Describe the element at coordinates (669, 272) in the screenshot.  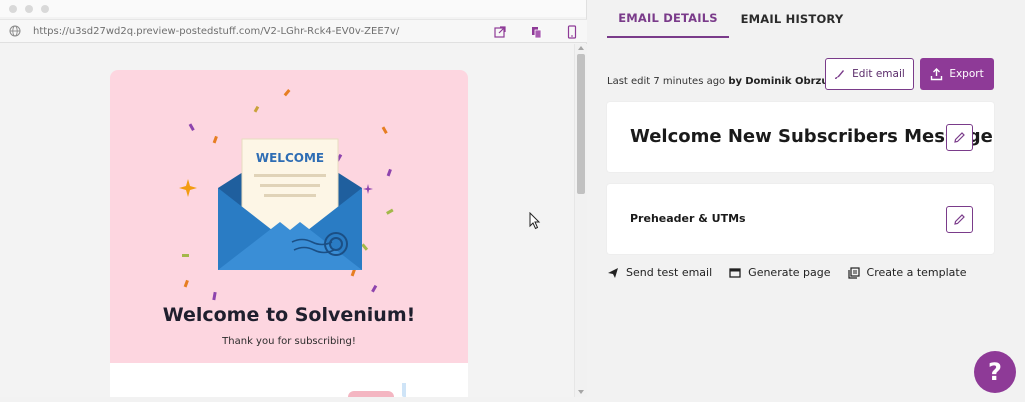
I see `send-test-email-label: Send test email` at that location.